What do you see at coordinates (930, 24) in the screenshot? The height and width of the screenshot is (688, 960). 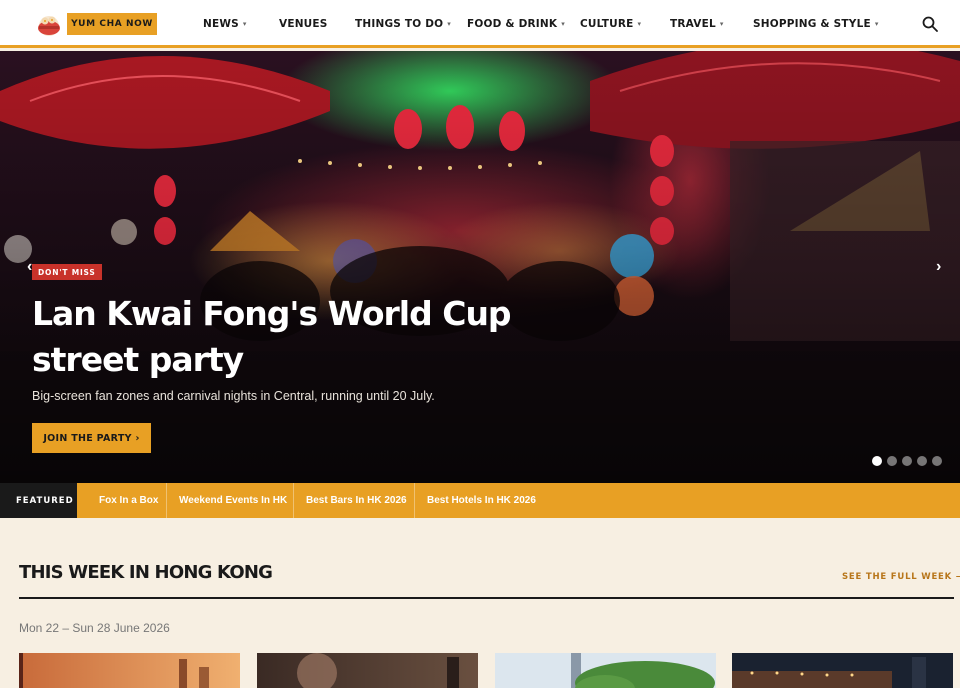 I see `search-icon` at bounding box center [930, 24].